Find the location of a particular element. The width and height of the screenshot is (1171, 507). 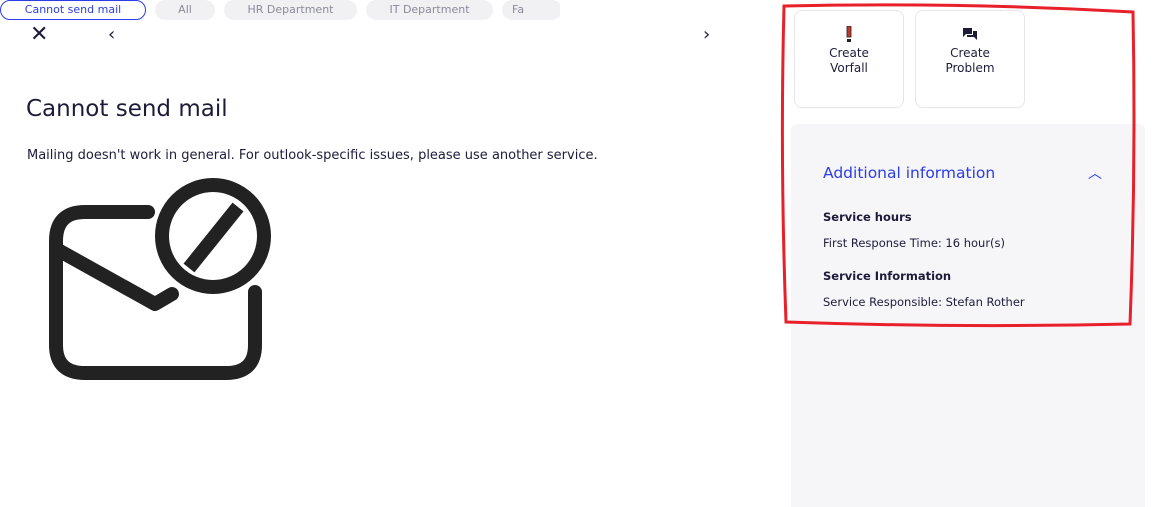

service-info-label: Service Information is located at coordinates (887, 276).